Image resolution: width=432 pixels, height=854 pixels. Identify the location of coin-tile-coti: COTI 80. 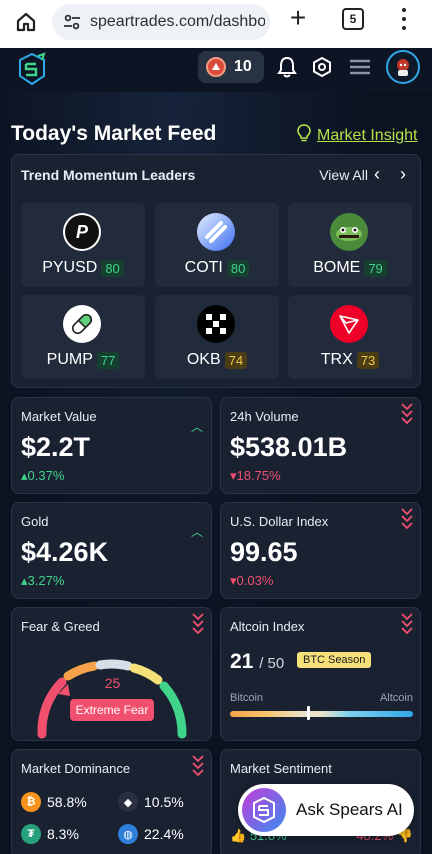
(217, 245).